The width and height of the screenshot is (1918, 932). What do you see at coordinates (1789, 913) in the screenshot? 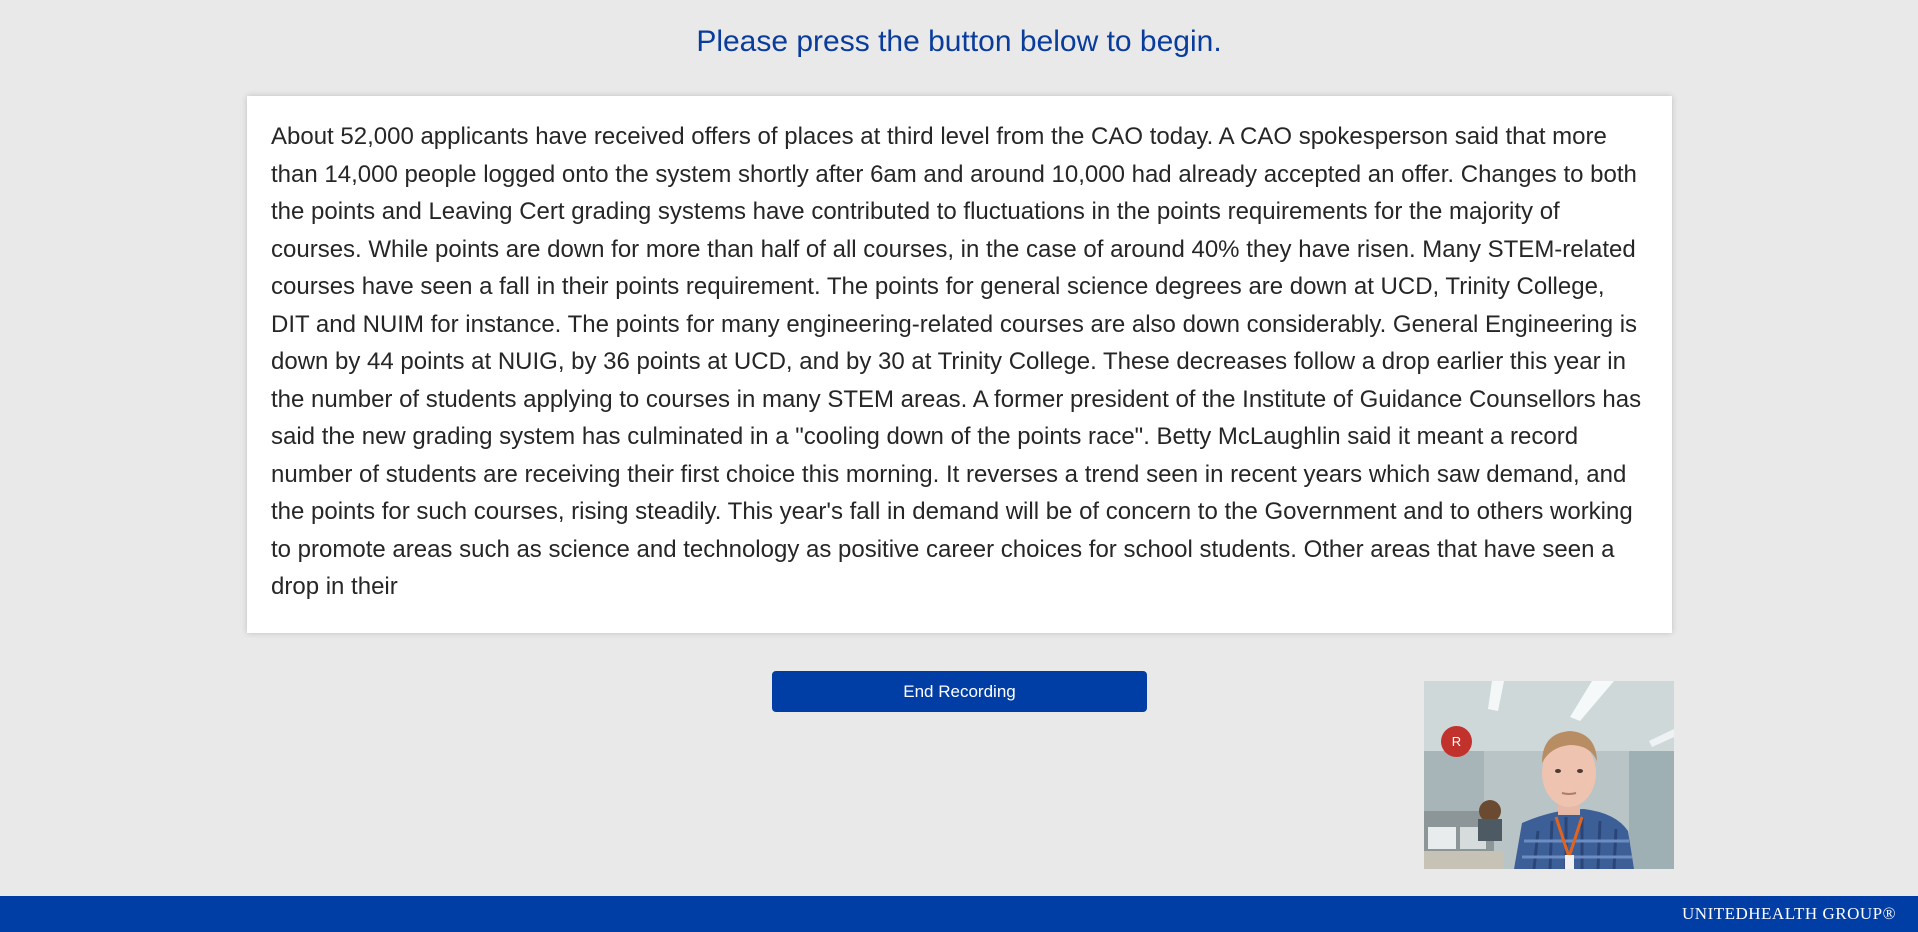
I see `unitedhealth-group-logo: UNITEDHEALTH GROUP®` at bounding box center [1789, 913].